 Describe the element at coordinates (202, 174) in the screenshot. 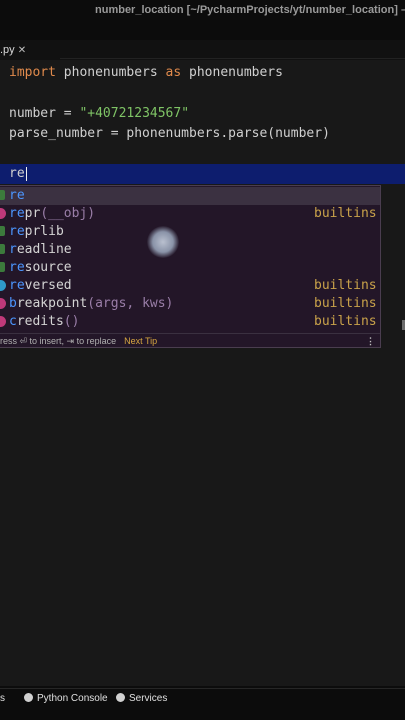

I see `current-line-highlight` at that location.